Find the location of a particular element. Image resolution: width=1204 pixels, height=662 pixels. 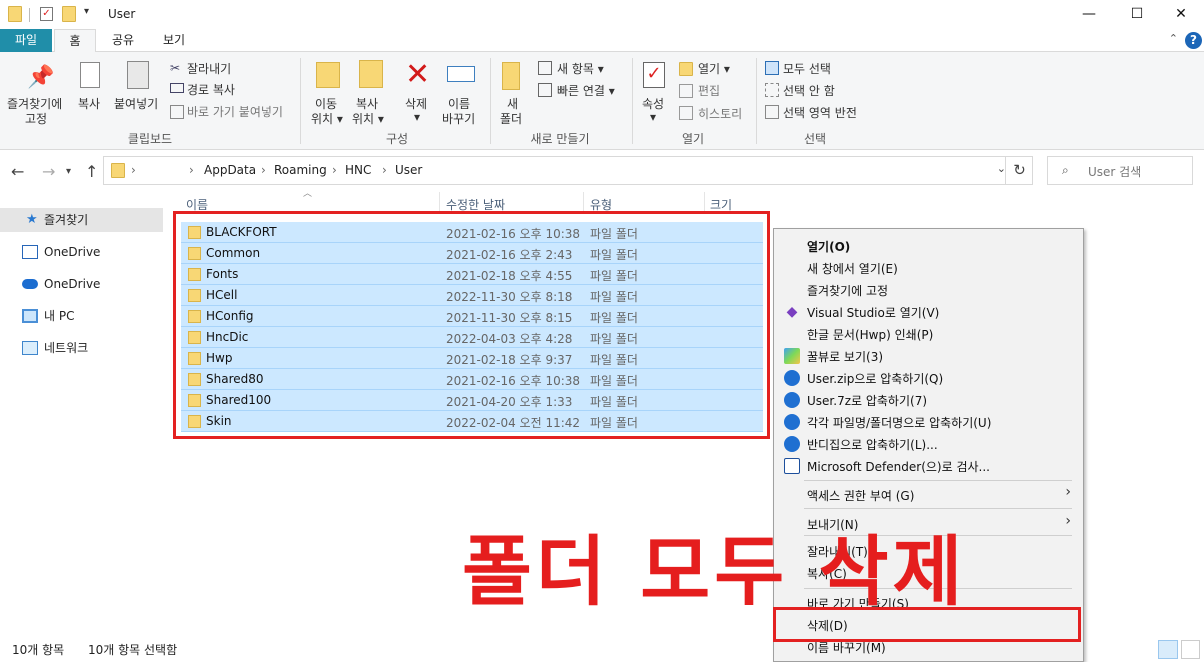

menu-item-honeyview: 꿀뷰로 보기(3) is located at coordinates (845, 356).